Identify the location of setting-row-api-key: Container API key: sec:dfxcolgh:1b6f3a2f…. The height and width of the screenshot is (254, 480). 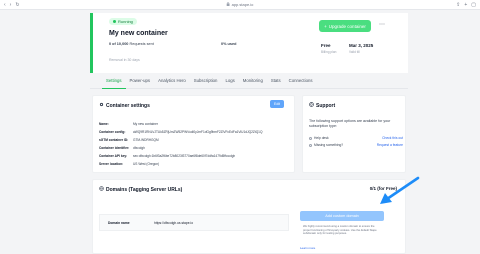
(167, 156).